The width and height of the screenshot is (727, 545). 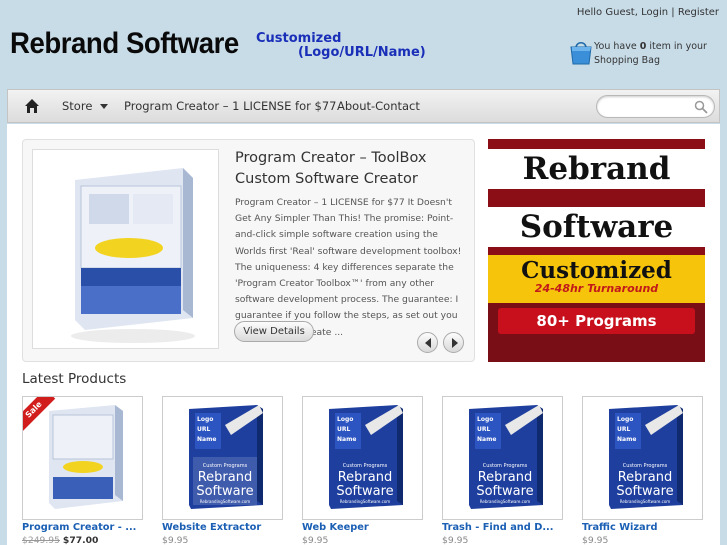 I want to click on latest-products-heading: Latest Products, so click(x=74, y=379).